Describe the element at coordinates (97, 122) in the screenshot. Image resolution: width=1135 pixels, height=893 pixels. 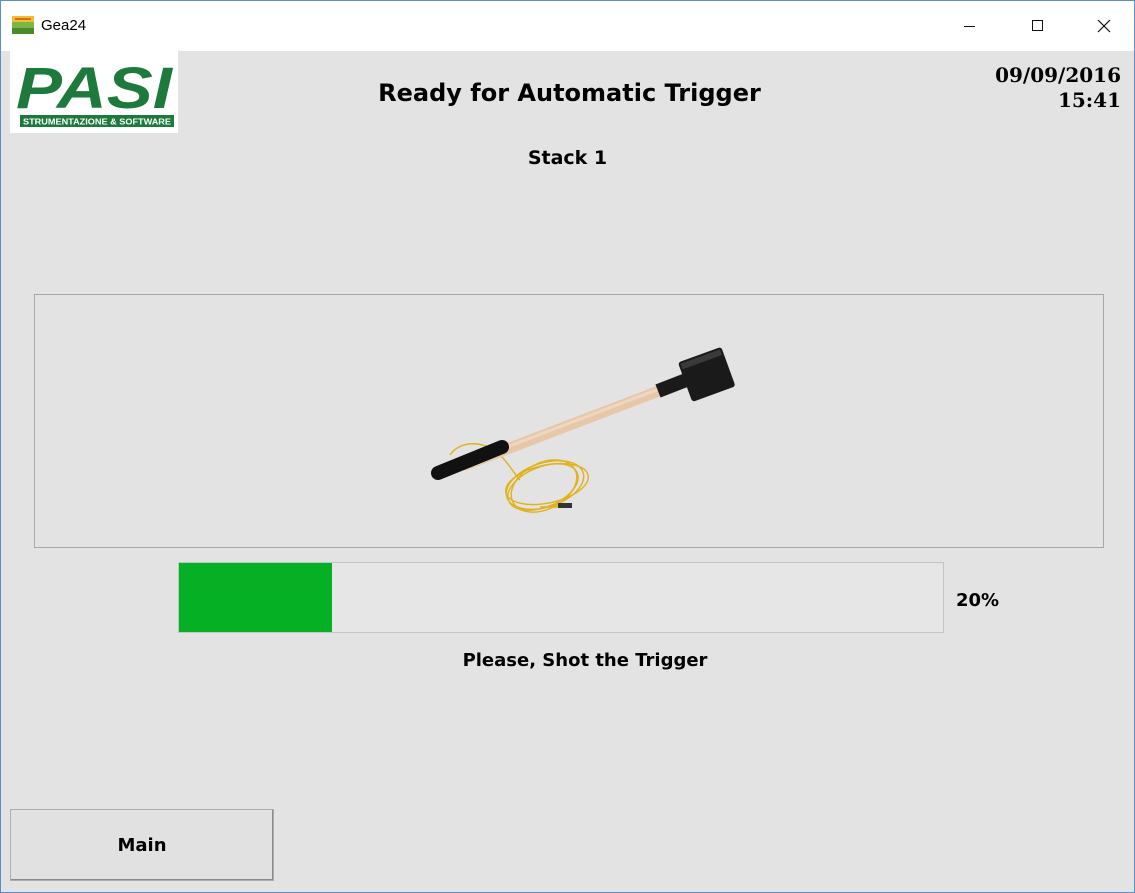
I see `logo-tagline: STRUMENTAZIONE & SOFTWARE` at that location.